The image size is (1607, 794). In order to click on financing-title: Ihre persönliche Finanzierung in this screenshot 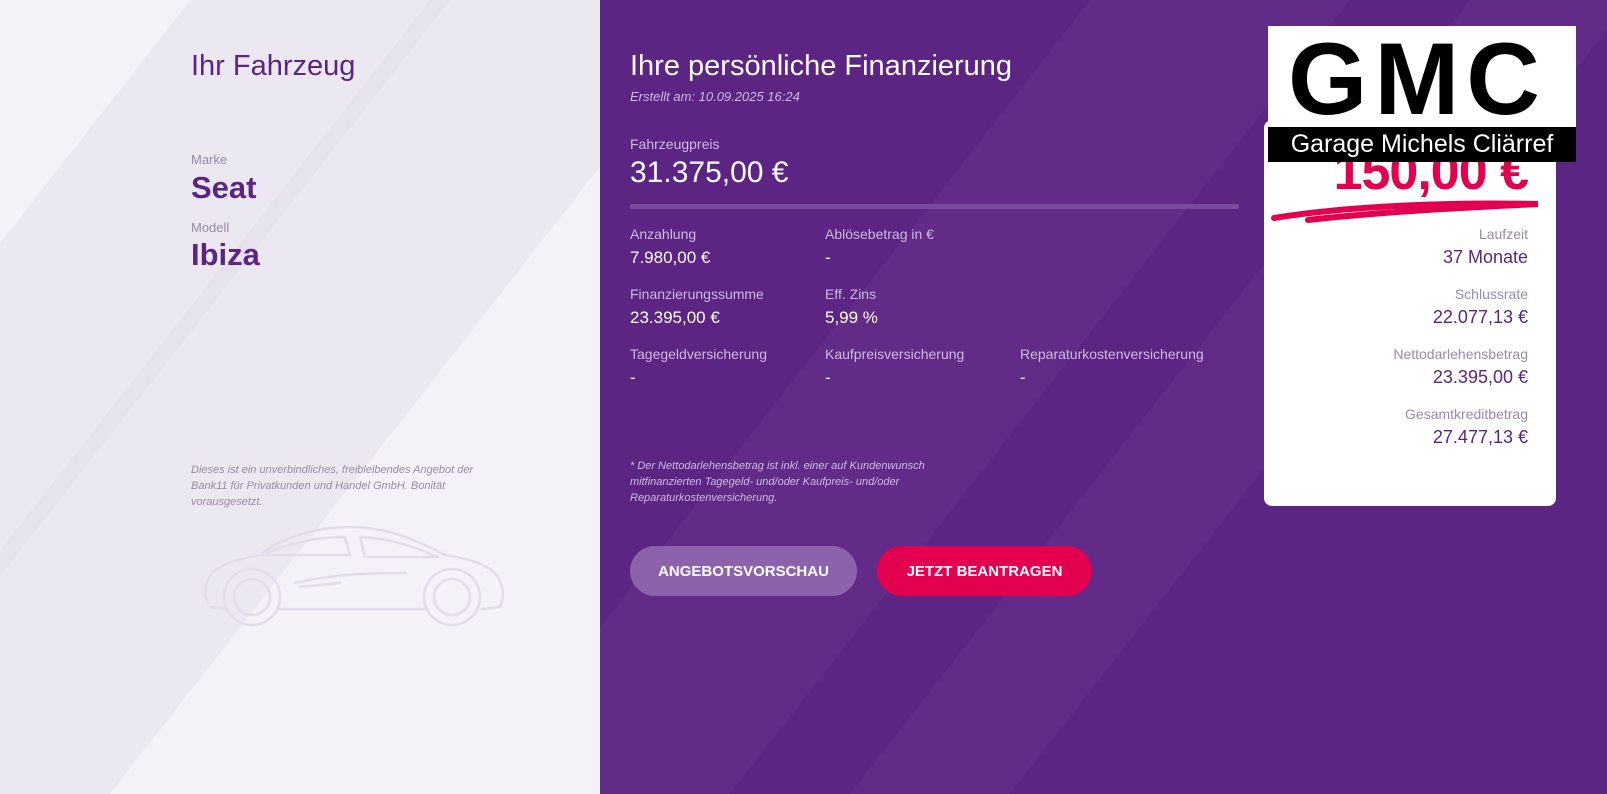, I will do `click(821, 66)`.